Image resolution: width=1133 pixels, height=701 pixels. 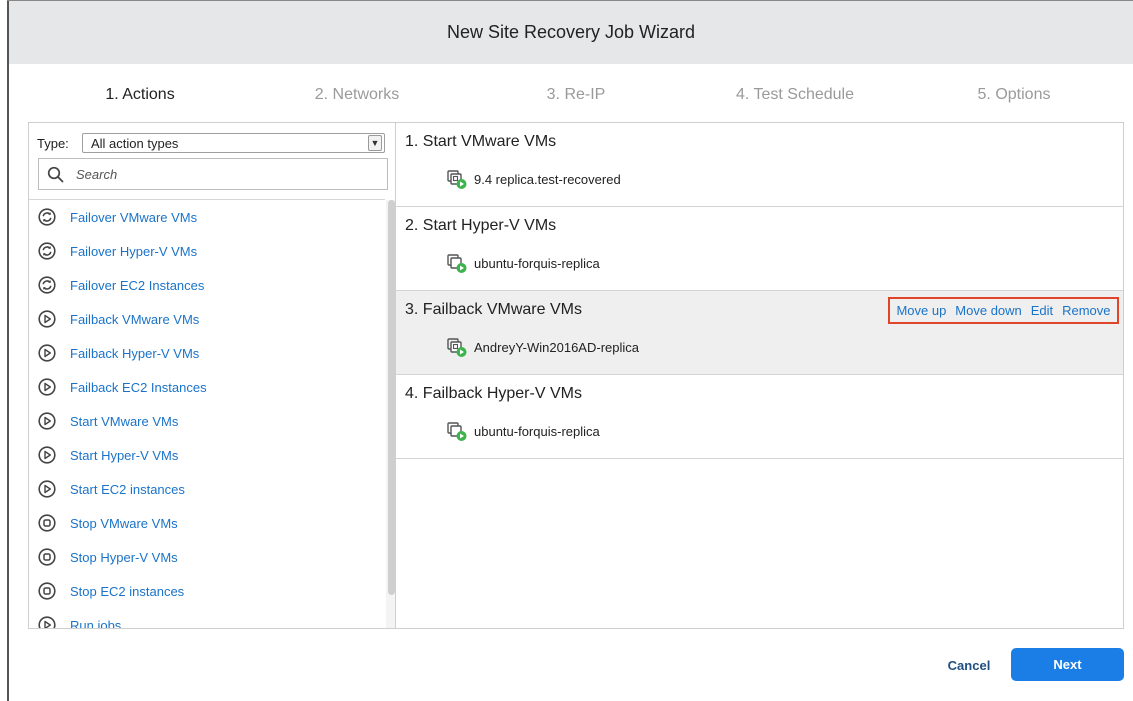 I want to click on action-failover-hyperv: Failover Hyper-V VMs, so click(x=117, y=251).